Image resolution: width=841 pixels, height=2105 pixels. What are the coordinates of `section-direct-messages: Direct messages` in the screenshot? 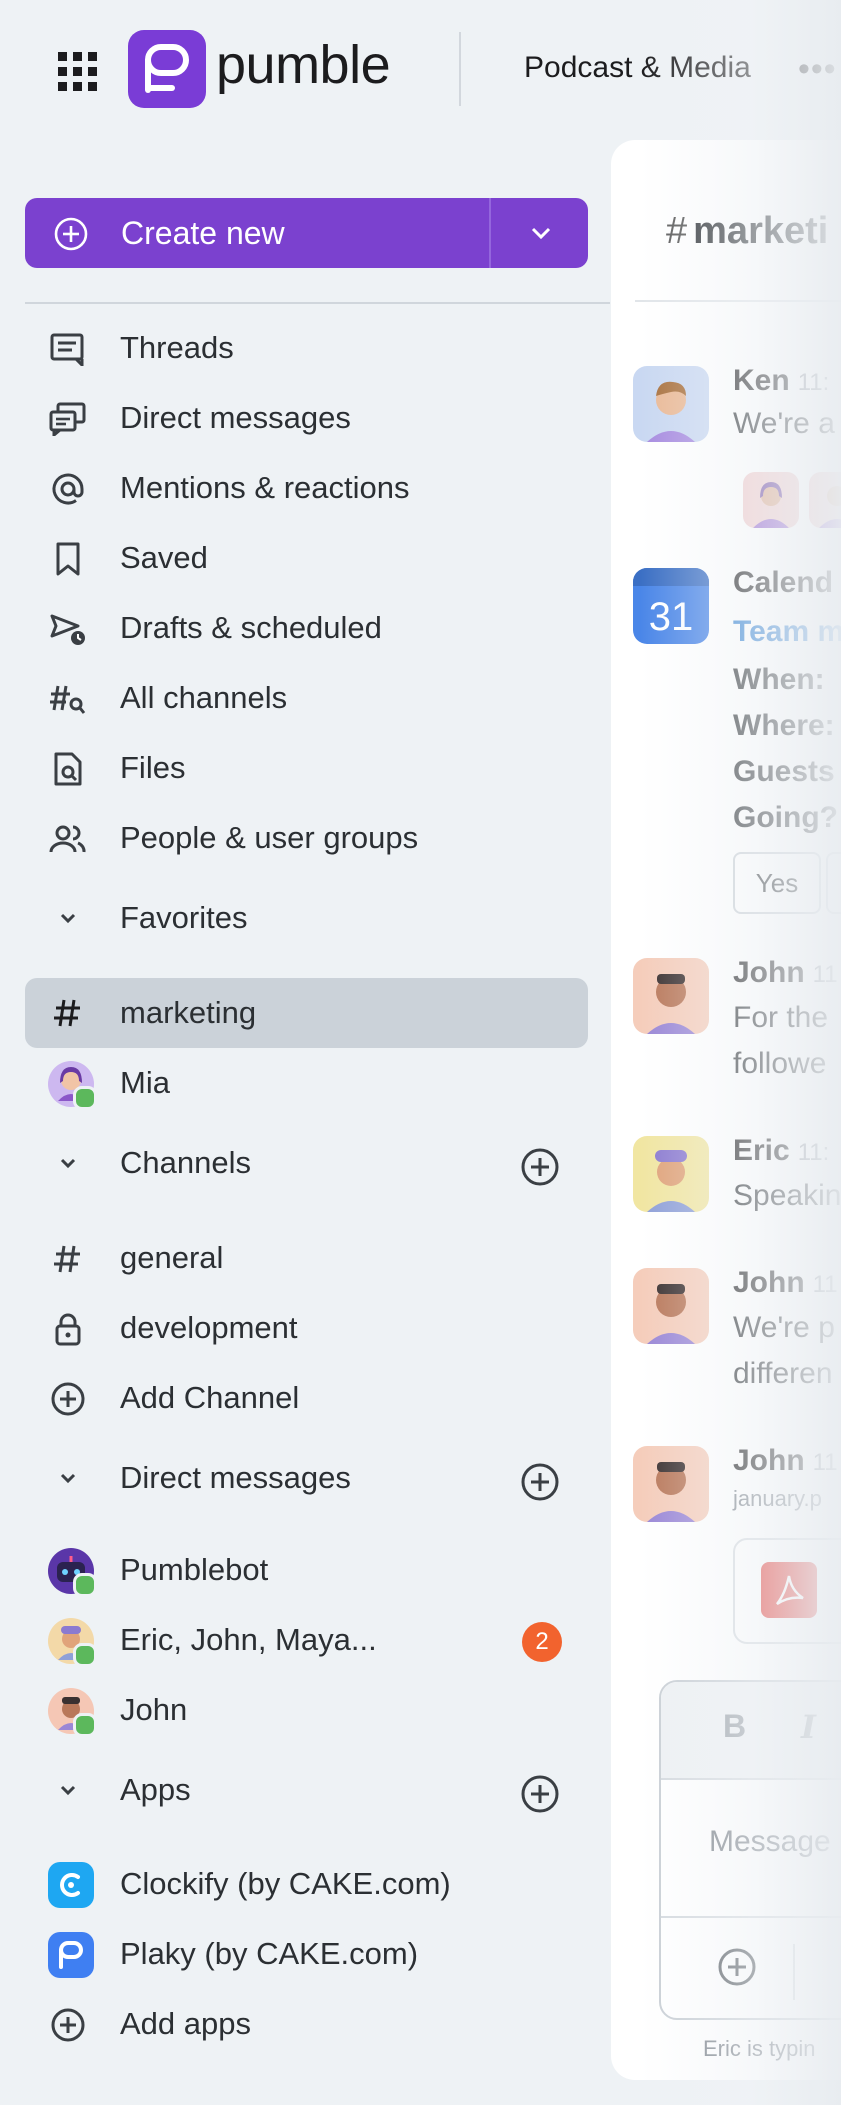 It's located at (305, 1478).